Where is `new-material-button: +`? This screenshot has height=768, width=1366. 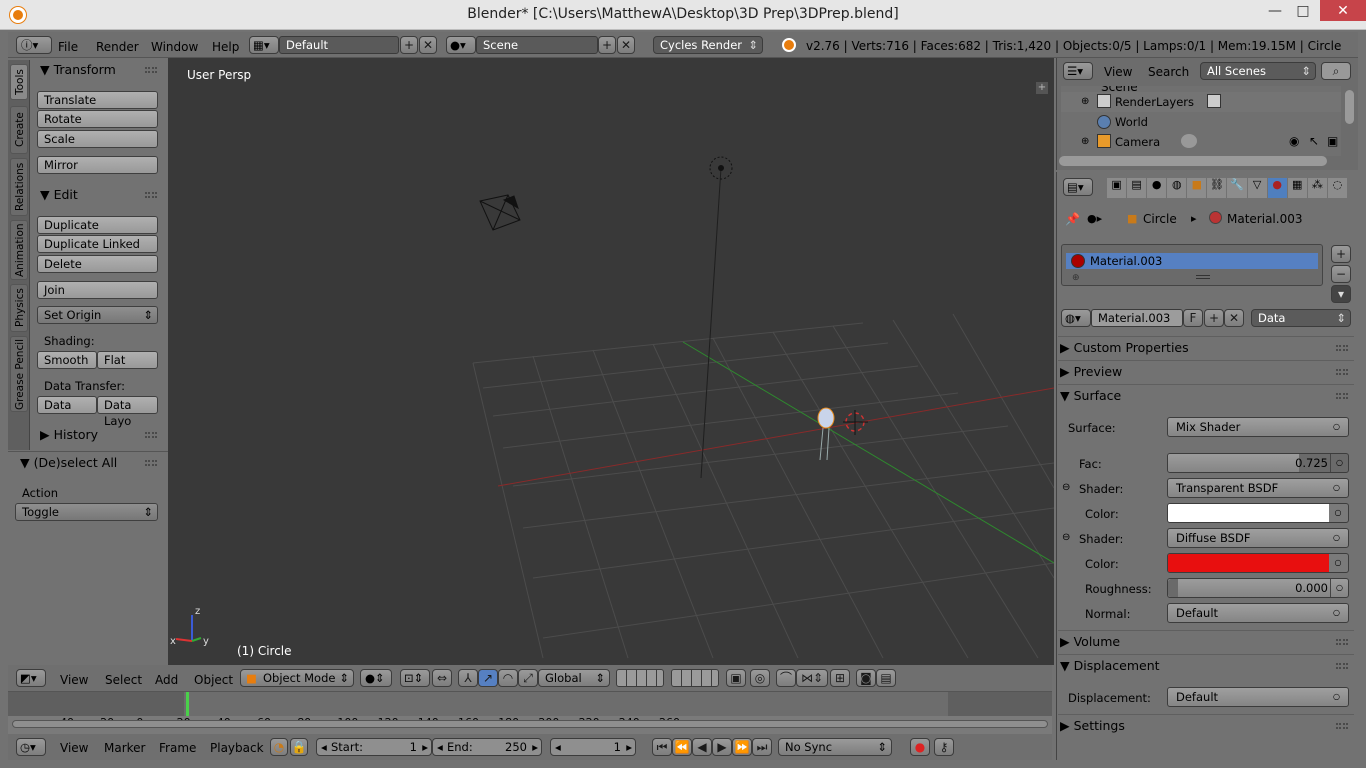
new-material-button: + is located at coordinates (1214, 318).